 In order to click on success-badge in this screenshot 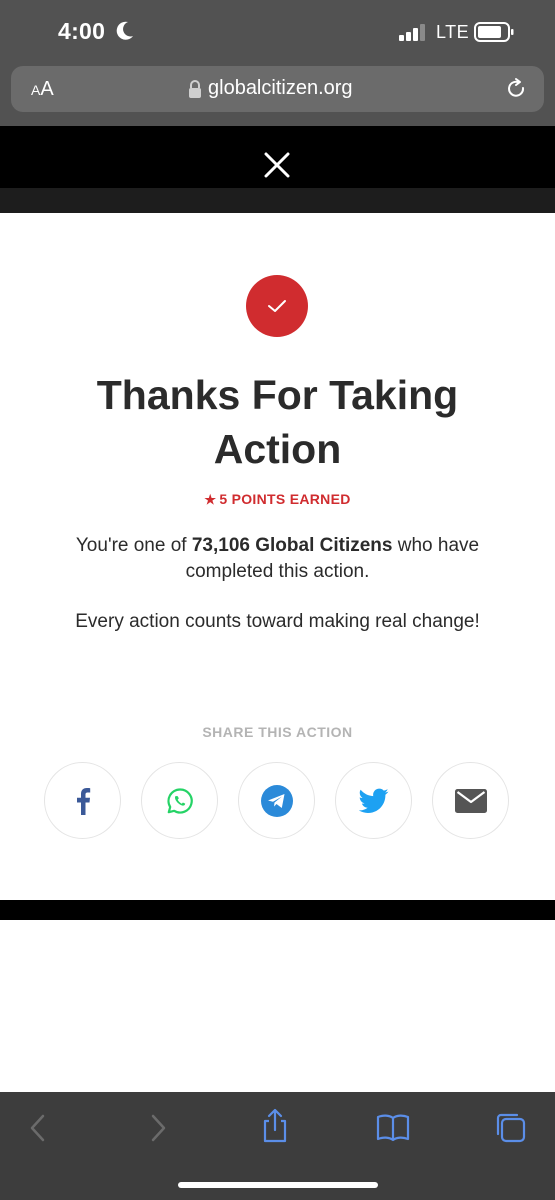, I will do `click(277, 306)`.